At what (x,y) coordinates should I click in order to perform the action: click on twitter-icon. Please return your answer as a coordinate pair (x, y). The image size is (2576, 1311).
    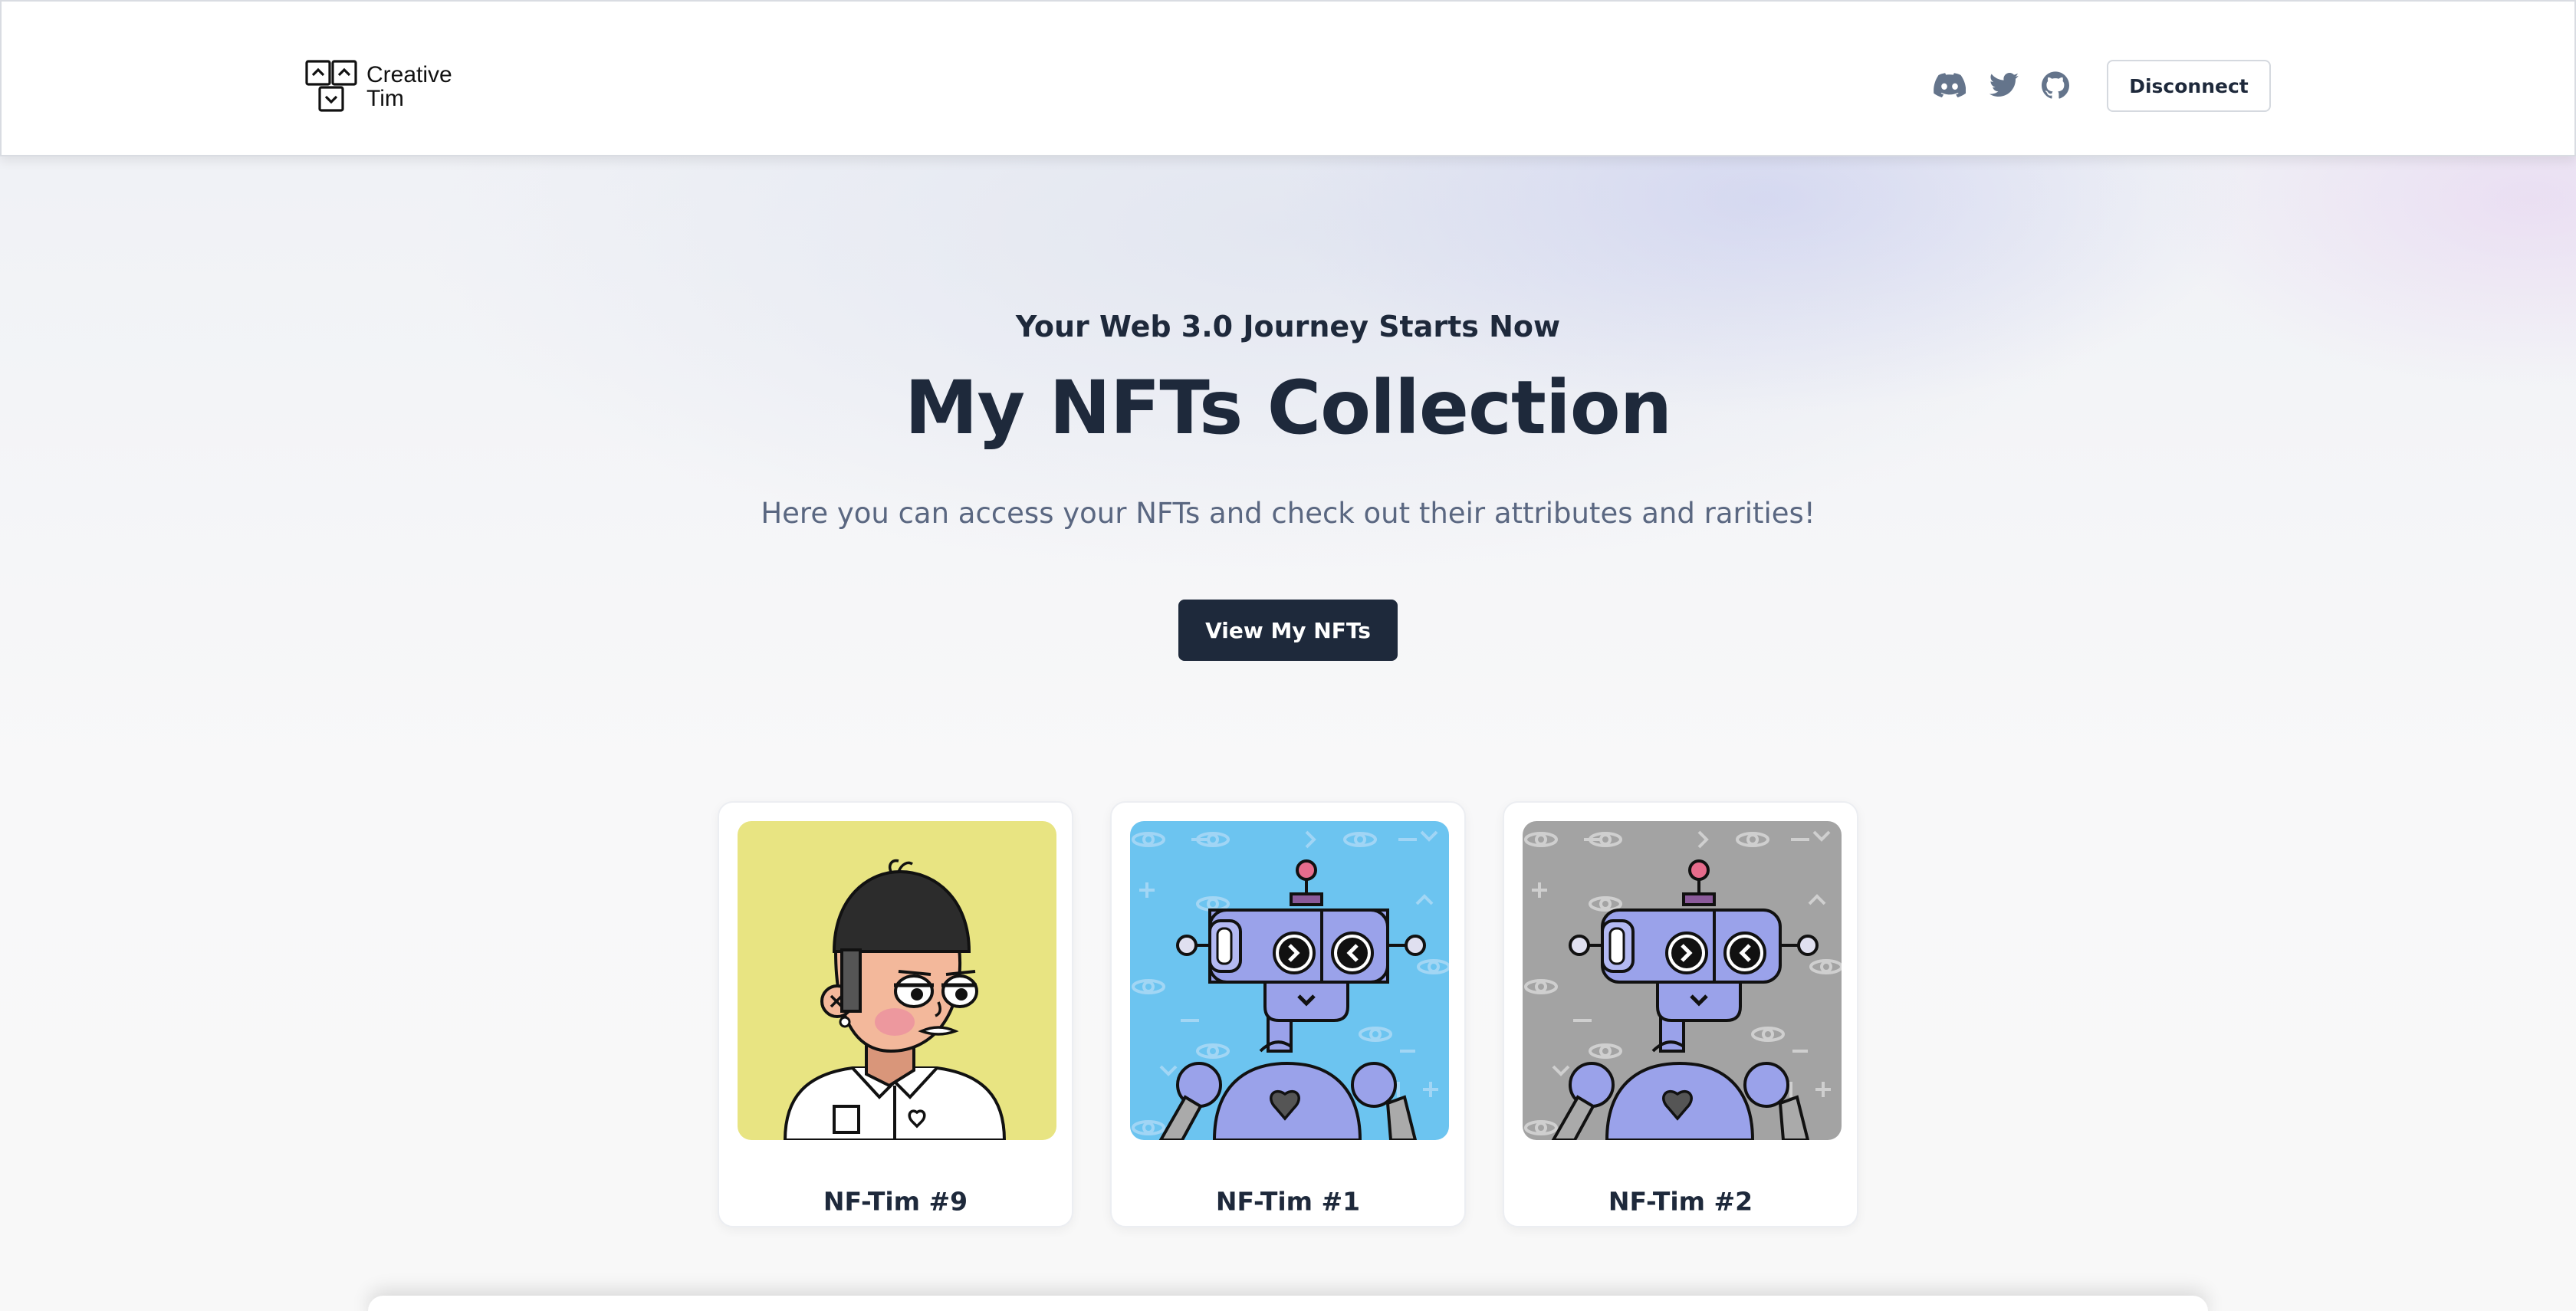
    Looking at the image, I should click on (2004, 85).